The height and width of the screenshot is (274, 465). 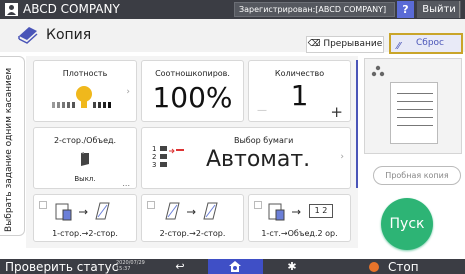 I want to click on one-touch-job-label: Выбрать задание одним касанием, so click(x=9, y=149).